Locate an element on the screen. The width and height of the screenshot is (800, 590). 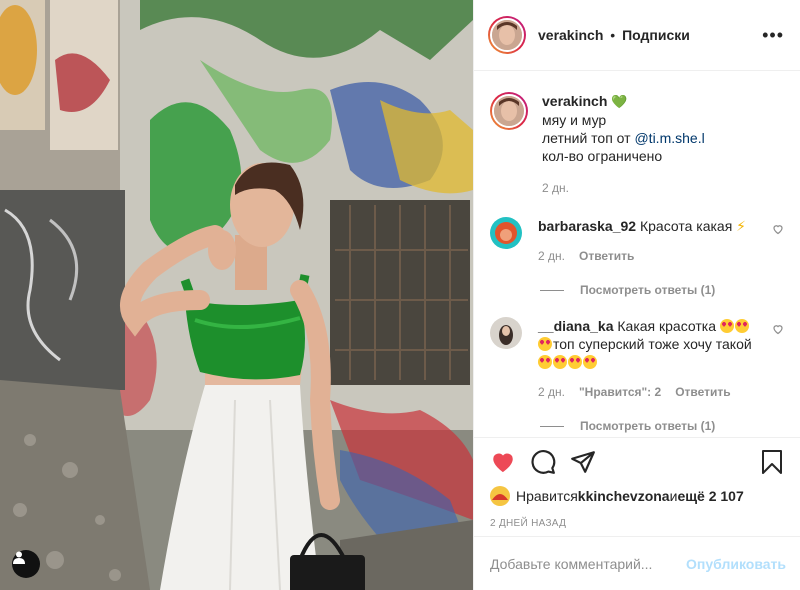
caption-line-3: кол-во ограничено is located at coordinates (602, 156).